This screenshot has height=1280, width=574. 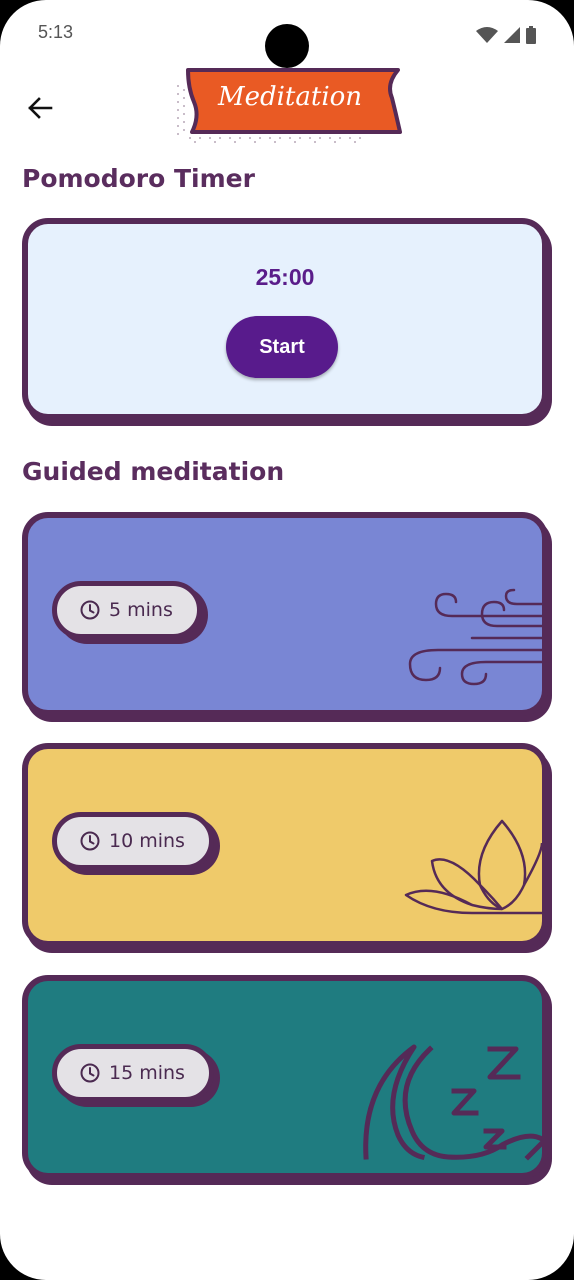 I want to click on duration-pill: 5 mins, so click(x=127, y=610).